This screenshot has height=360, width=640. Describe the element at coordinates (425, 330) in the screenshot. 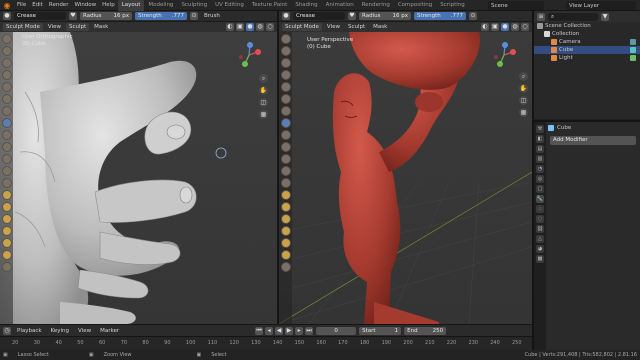

I see `end-frame-field: End 250` at that location.